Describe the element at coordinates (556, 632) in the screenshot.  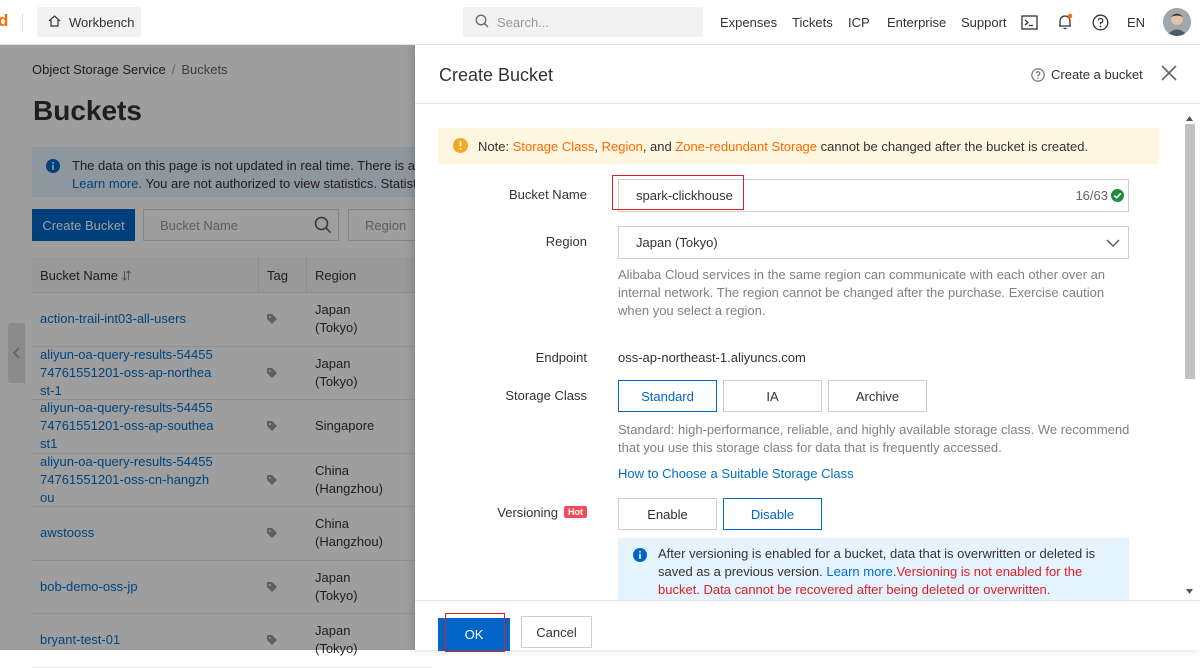
I see `cancel-button: Cancel` at that location.